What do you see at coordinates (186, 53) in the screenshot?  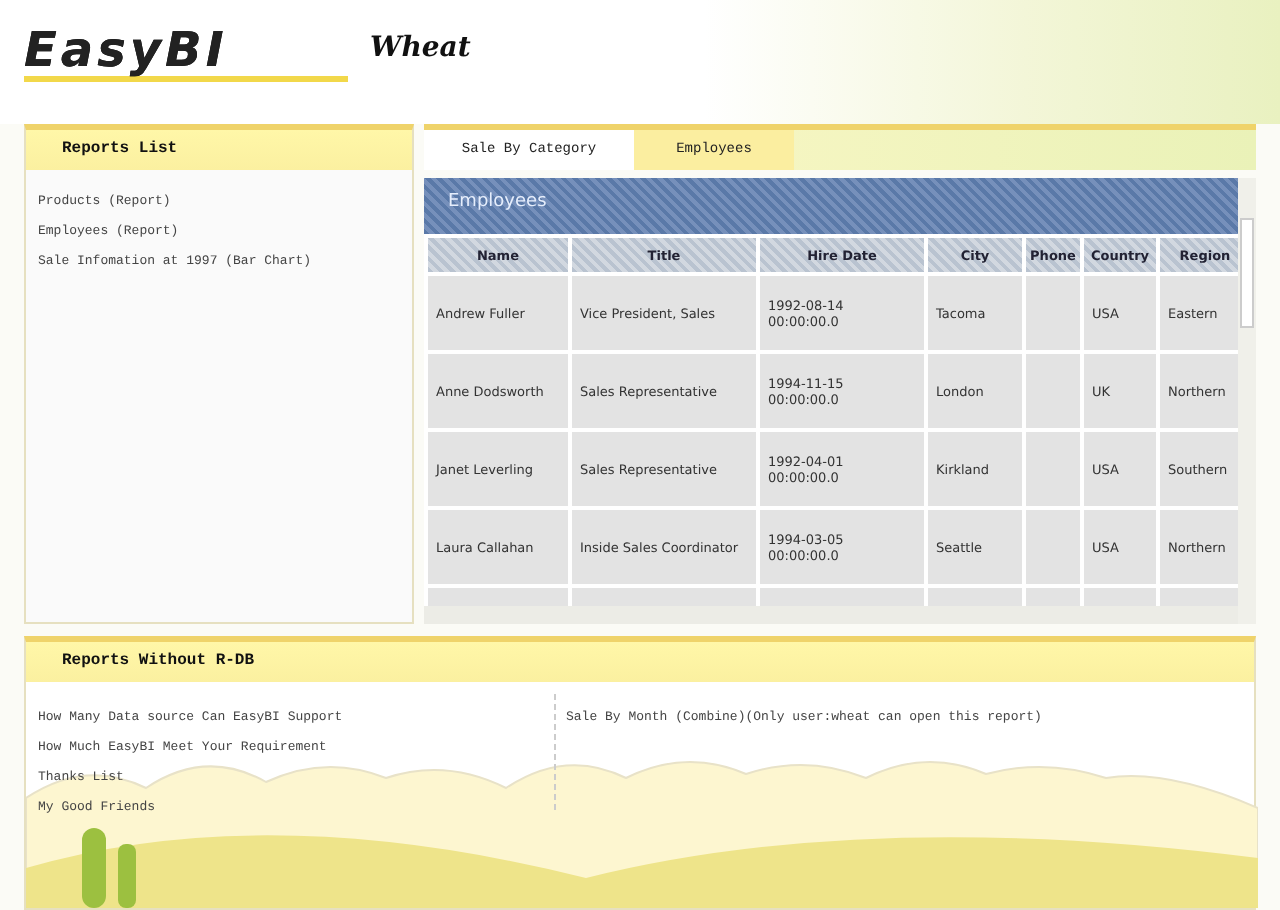 I see `logo-text: EasyBI` at bounding box center [186, 53].